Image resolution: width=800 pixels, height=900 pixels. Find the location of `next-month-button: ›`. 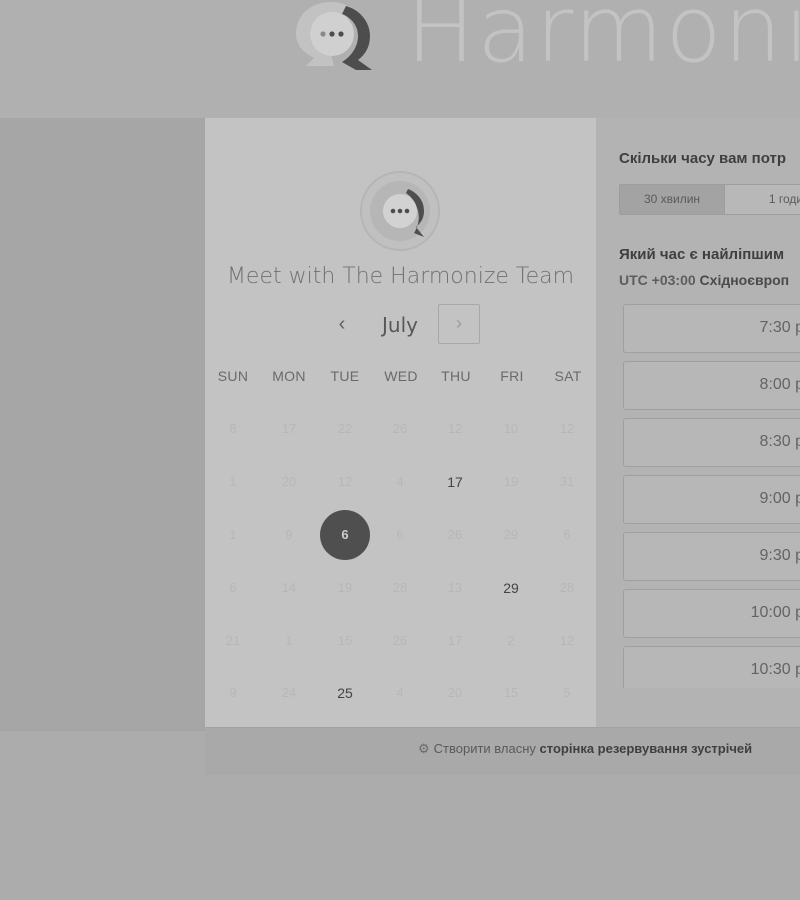

next-month-button: › is located at coordinates (459, 324).